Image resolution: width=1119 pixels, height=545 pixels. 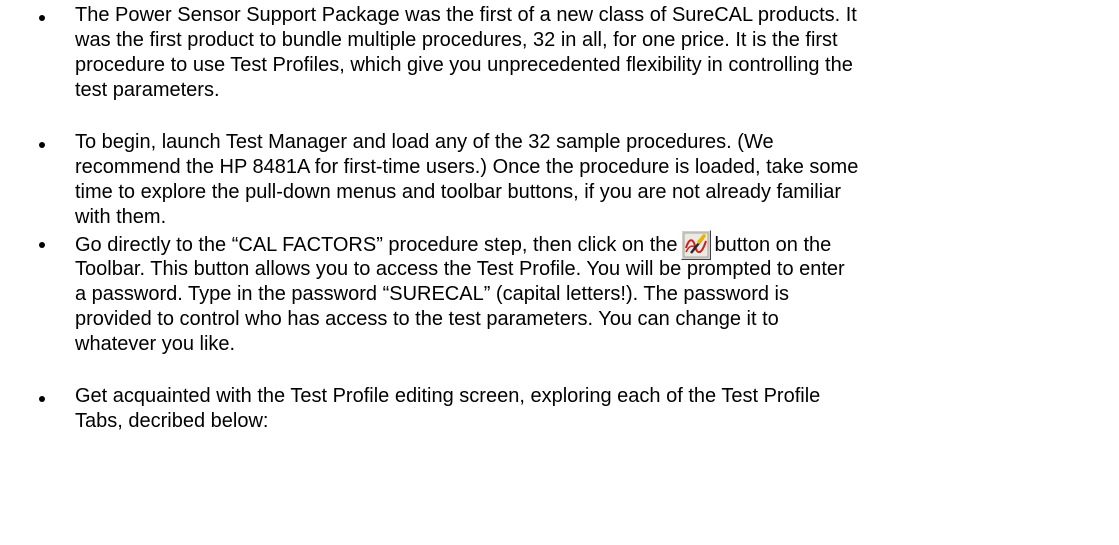 What do you see at coordinates (121, 217) in the screenshot?
I see `paragraph-line: with them.` at bounding box center [121, 217].